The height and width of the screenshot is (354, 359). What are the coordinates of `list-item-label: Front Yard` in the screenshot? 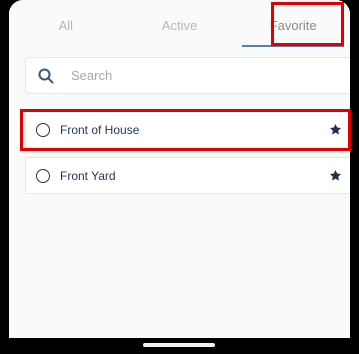 It's located at (88, 175).